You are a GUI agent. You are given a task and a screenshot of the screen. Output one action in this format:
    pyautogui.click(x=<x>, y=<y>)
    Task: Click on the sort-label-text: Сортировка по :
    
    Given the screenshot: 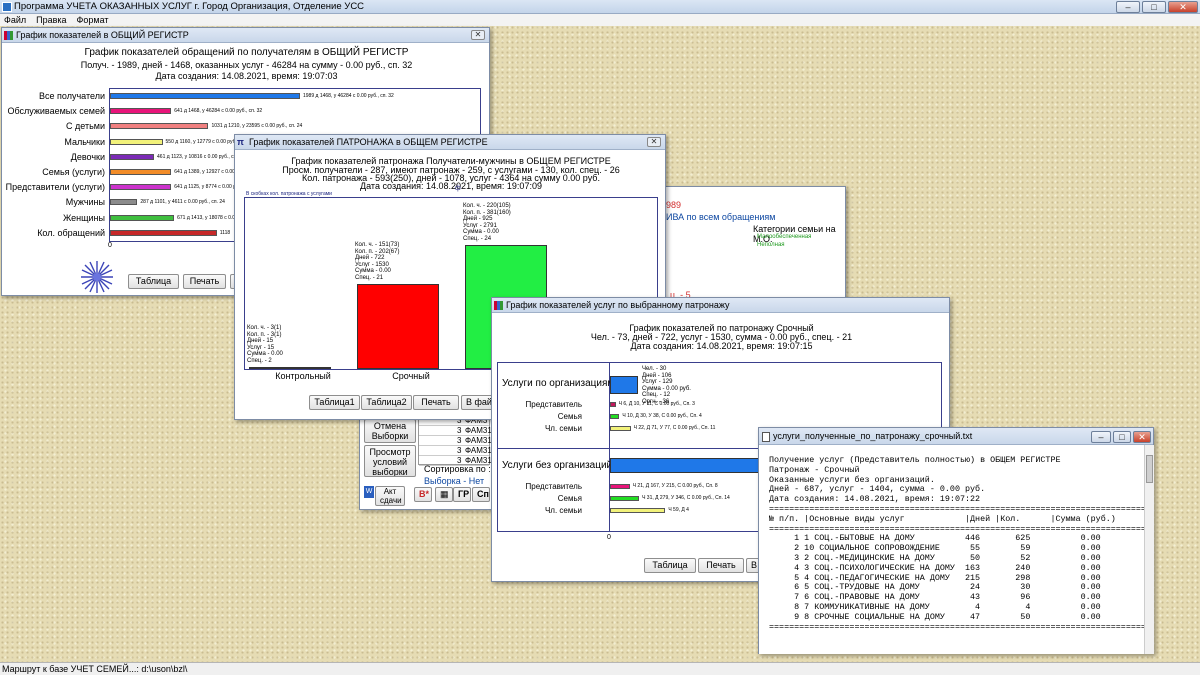 What is the action you would take?
    pyautogui.click(x=457, y=469)
    